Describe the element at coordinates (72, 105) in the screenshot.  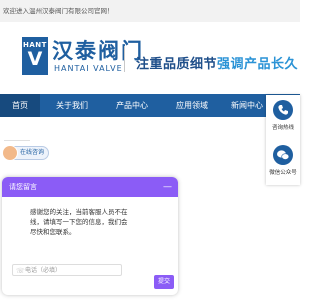
I see `nav-item-about: 关于我们` at that location.